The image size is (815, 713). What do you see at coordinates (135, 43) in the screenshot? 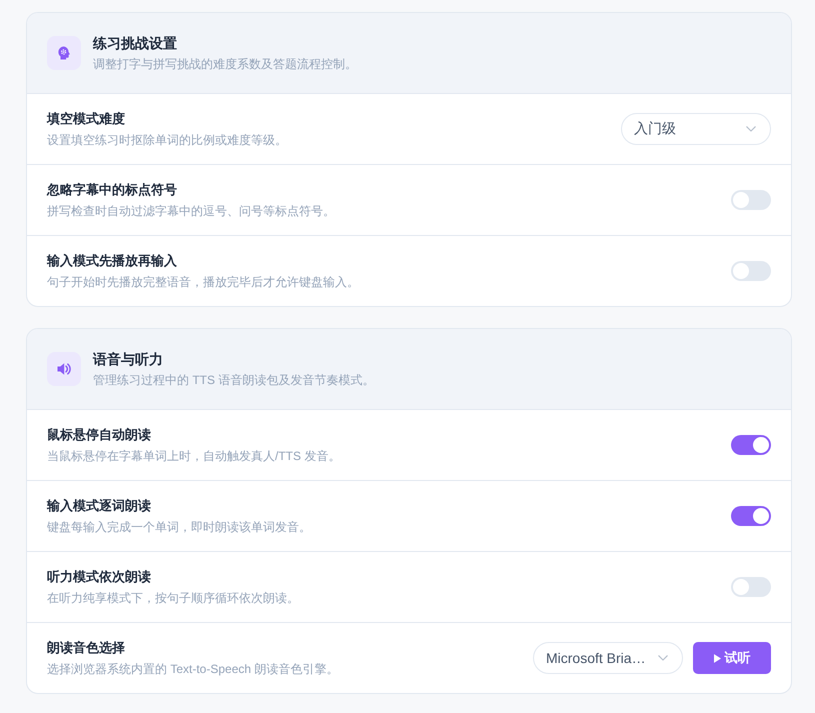
I see `section-title: 练习挑战设置` at bounding box center [135, 43].